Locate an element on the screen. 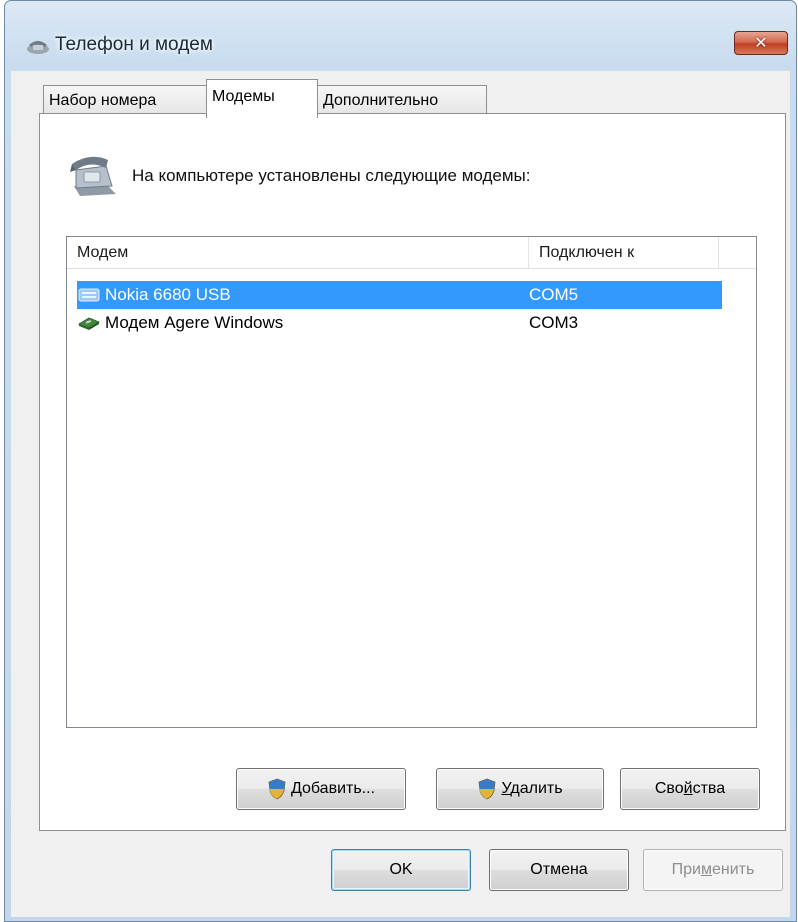  modem-name: Nokia 6680 USB is located at coordinates (168, 294).